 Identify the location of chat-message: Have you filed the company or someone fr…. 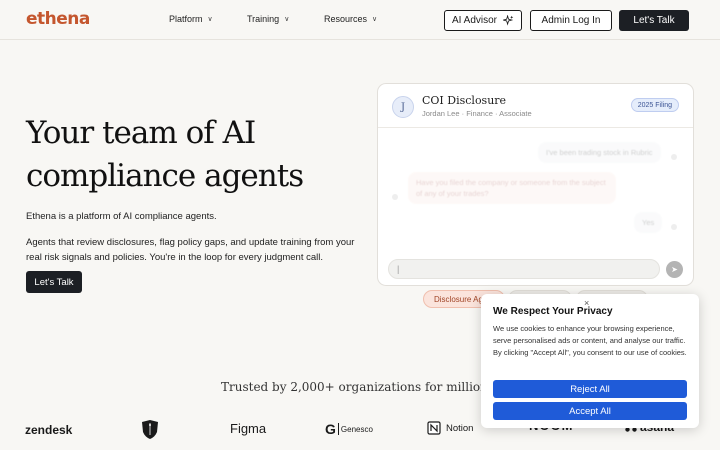
(512, 188).